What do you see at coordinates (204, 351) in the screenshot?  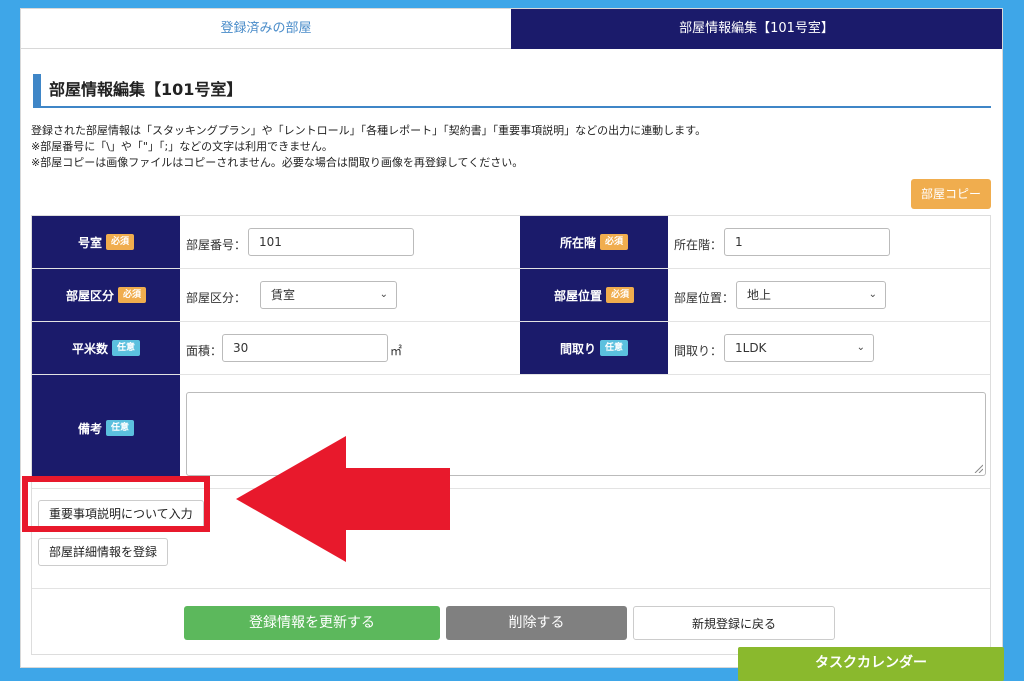 I see `area-field-label: 面積：` at bounding box center [204, 351].